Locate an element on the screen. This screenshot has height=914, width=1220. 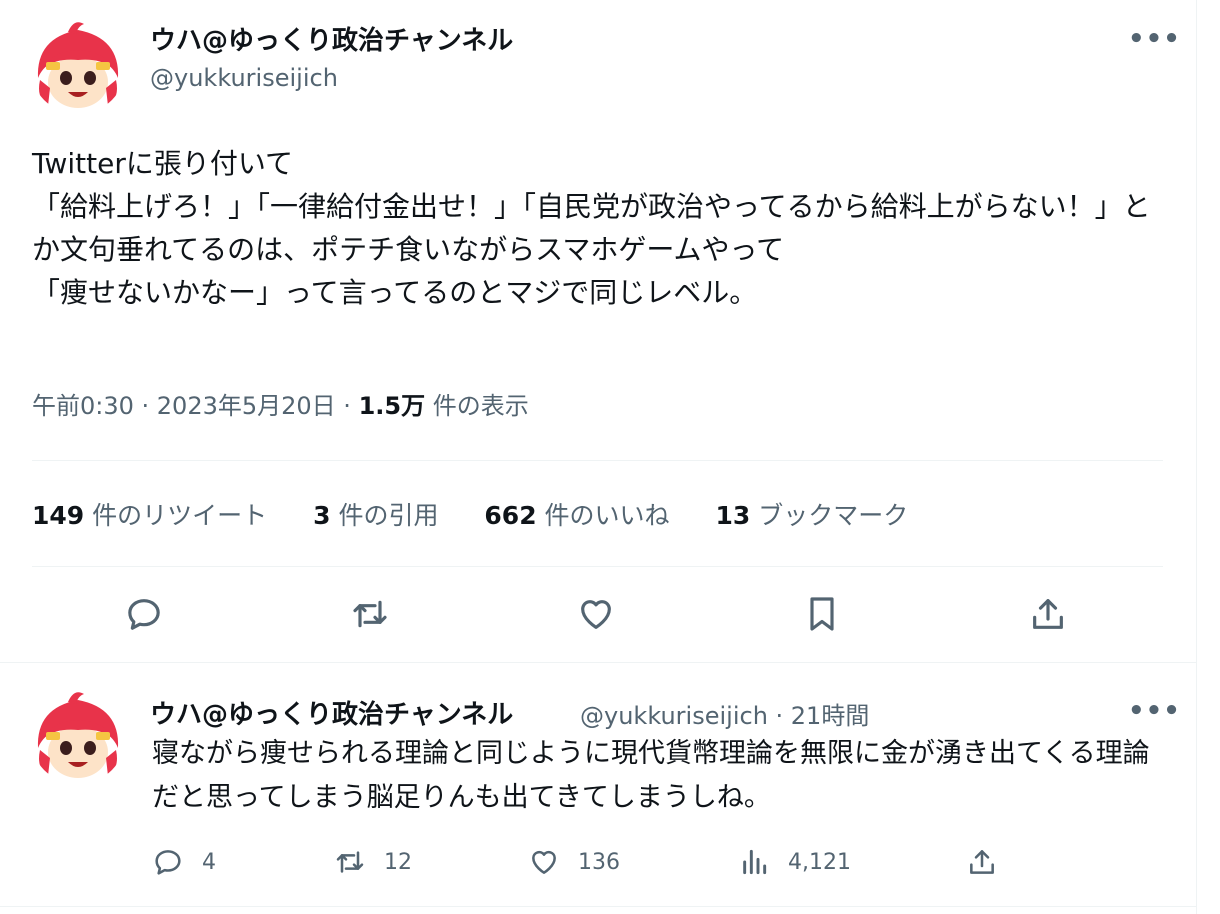
view-count-reply: 4,121 is located at coordinates (819, 862).